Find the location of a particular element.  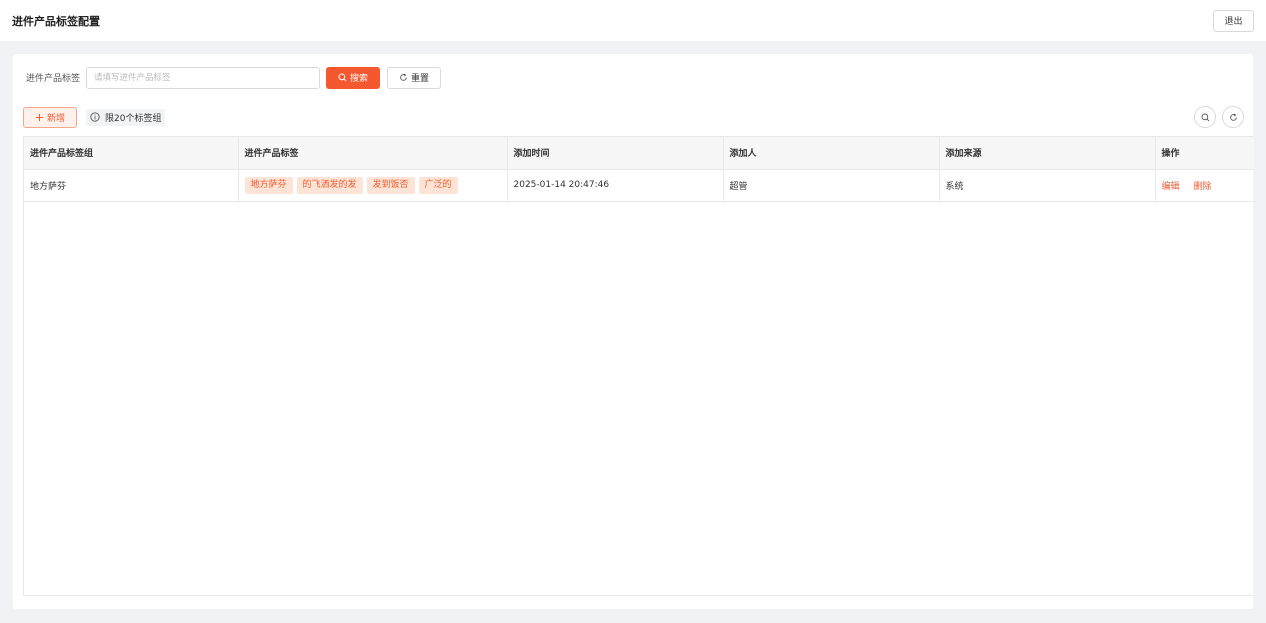

reset-button: 重置 is located at coordinates (414, 77).